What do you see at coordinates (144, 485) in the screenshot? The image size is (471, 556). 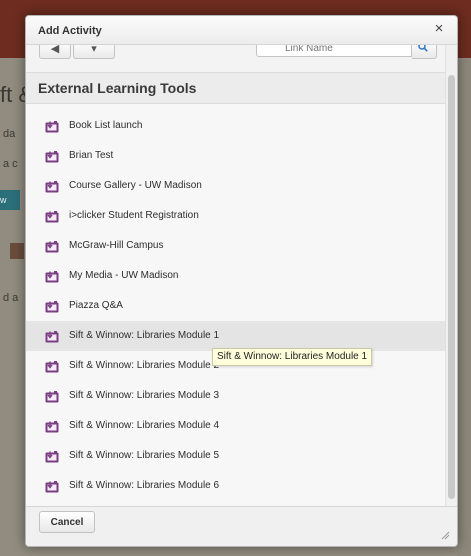 I see `list-item-label: Sift & Winnow: Libraries Module 6` at bounding box center [144, 485].